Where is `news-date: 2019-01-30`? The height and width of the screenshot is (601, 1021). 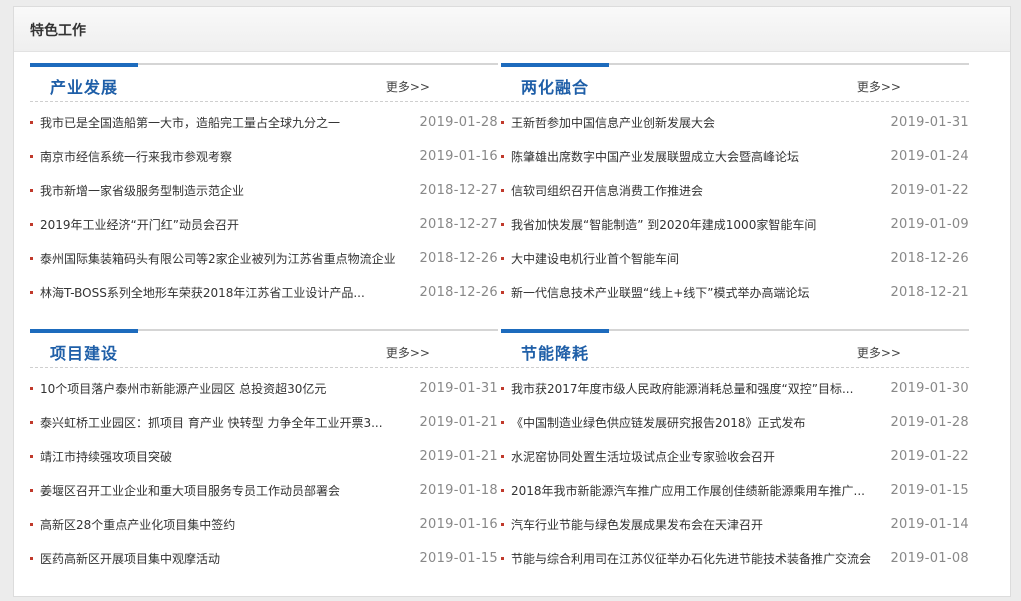
news-date: 2019-01-30 is located at coordinates (929, 388).